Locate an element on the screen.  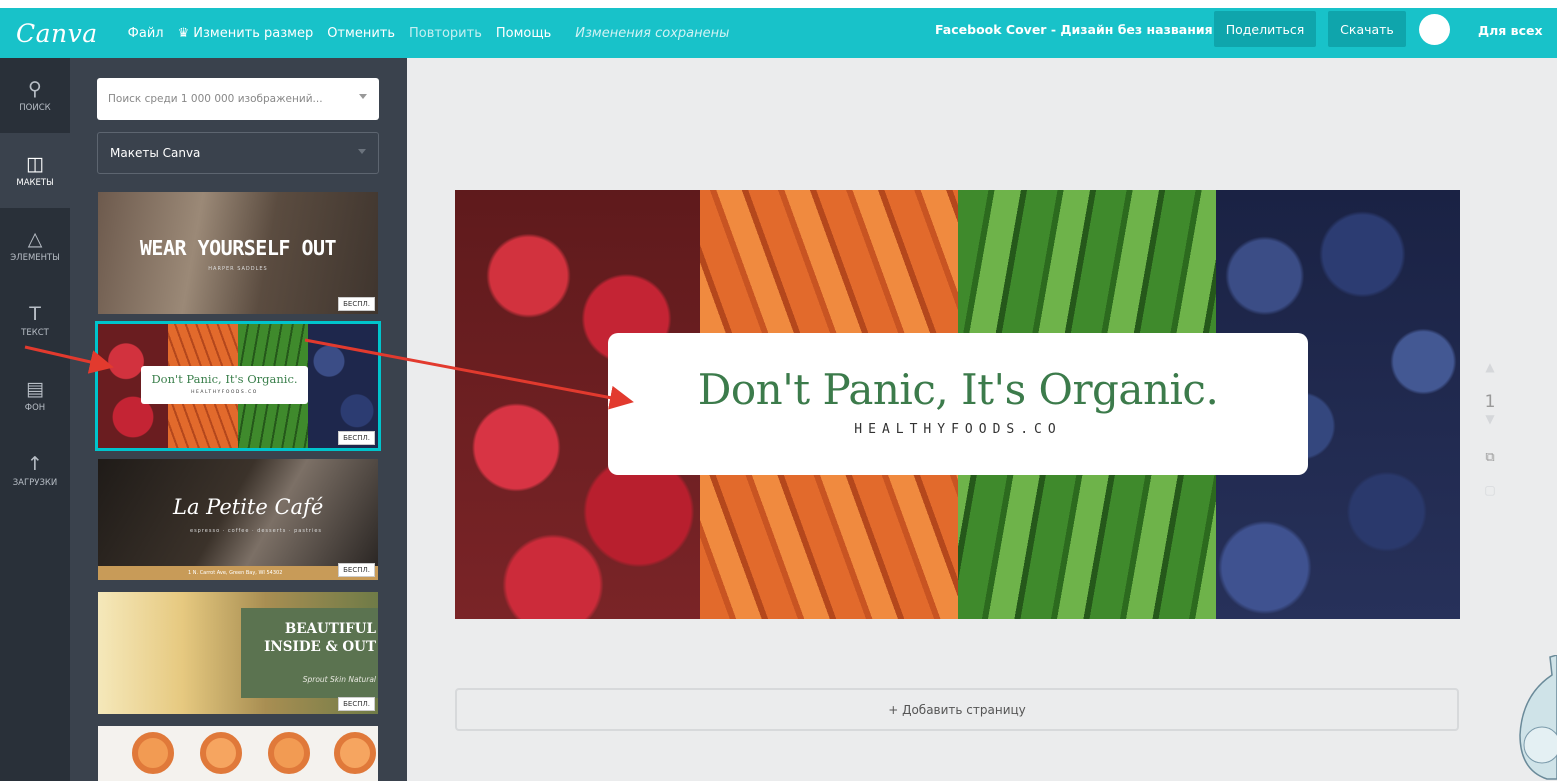
nav-uploads-label: ЗАГРУЗКИ is located at coordinates (35, 483).